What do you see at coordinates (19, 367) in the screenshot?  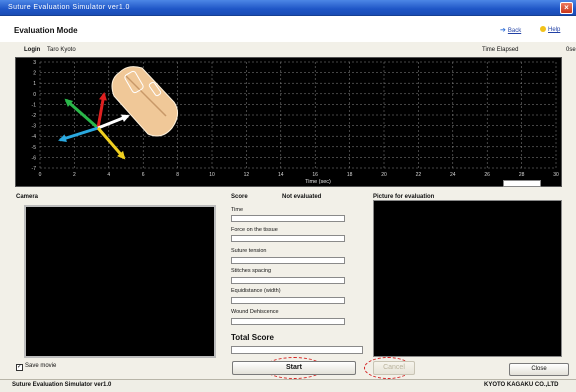 I see `checkbox-box: ✓` at bounding box center [19, 367].